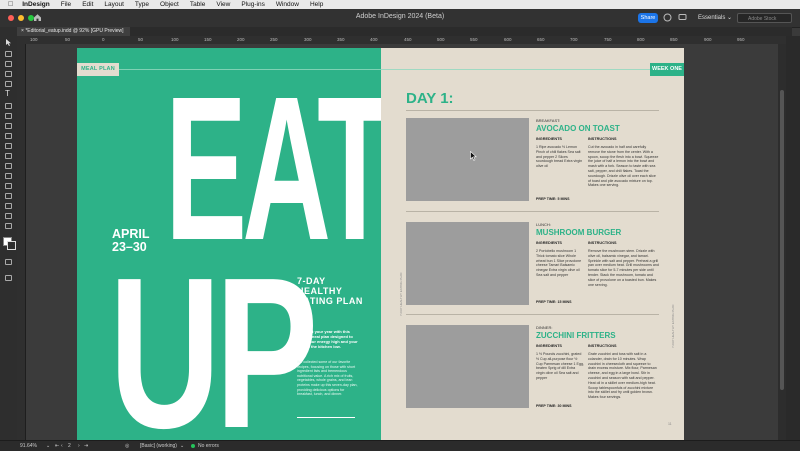 The image size is (800, 451). What do you see at coordinates (274, 39) in the screenshot?
I see `ruler-tick: 250` at bounding box center [274, 39].